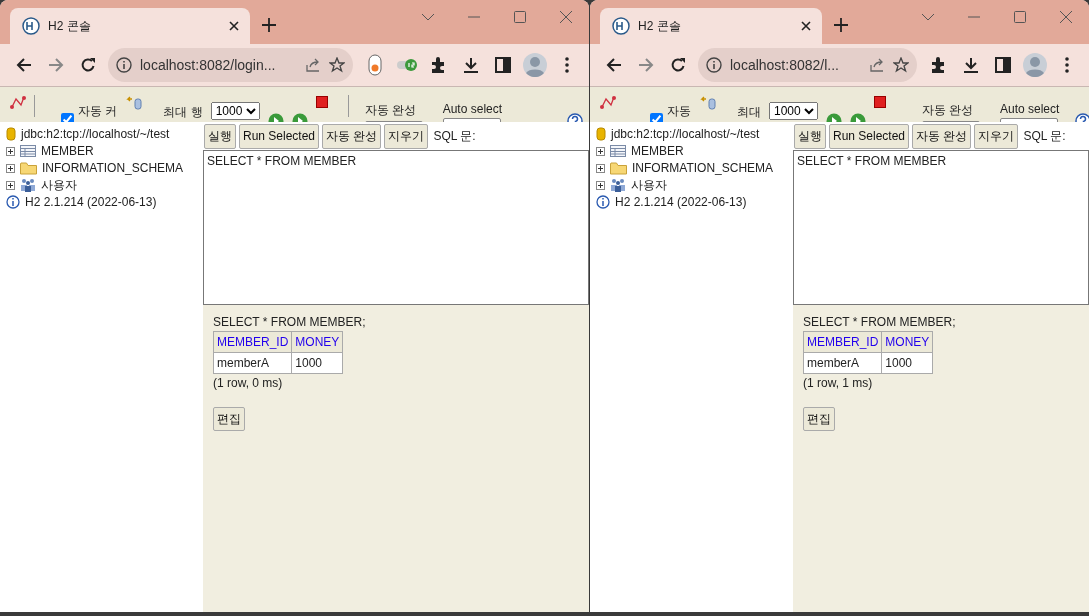 The image size is (1089, 616). Describe the element at coordinates (28, 168) in the screenshot. I see `folder-icon` at that location.